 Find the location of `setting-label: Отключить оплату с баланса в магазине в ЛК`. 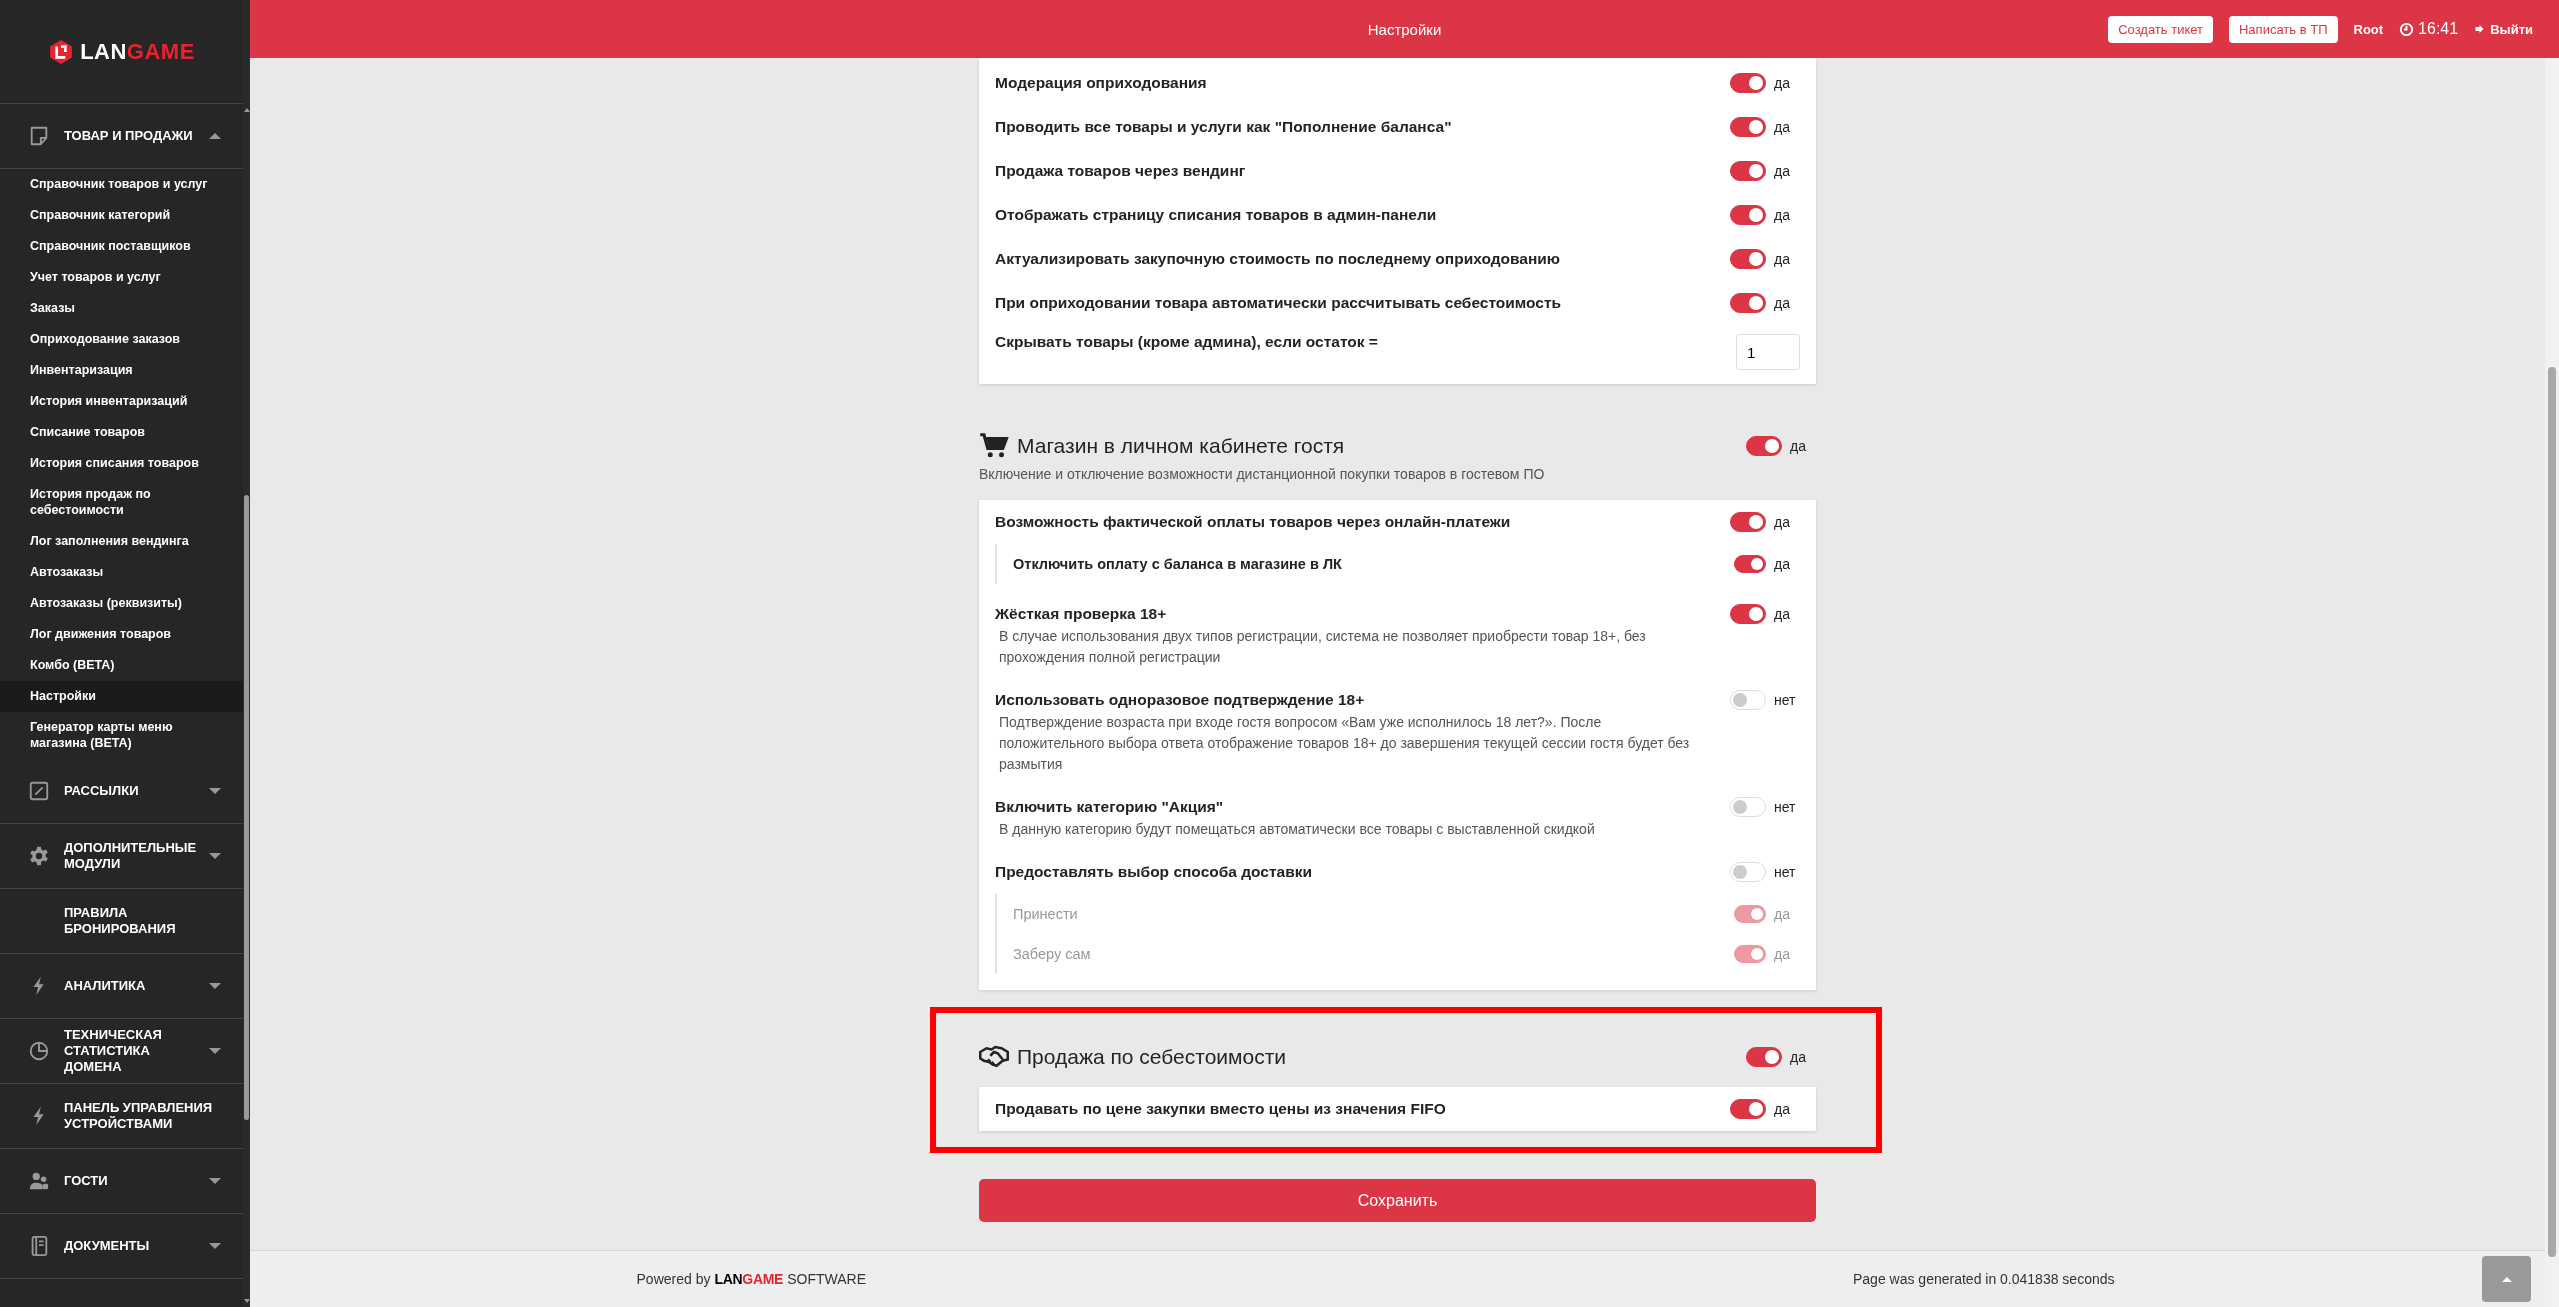

setting-label: Отключить оплату с баланса в магазине в ЛК is located at coordinates (1178, 564).